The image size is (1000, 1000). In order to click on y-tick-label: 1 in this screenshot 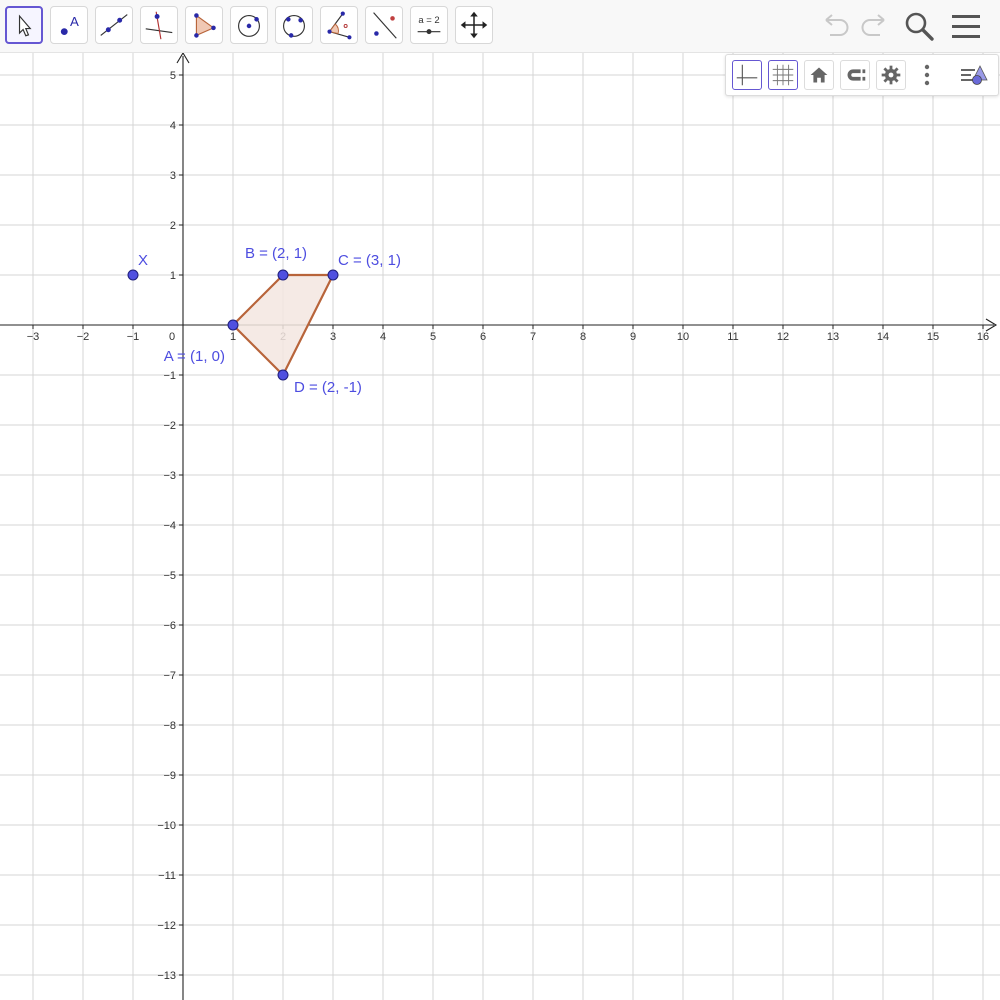, I will do `click(173, 276)`.